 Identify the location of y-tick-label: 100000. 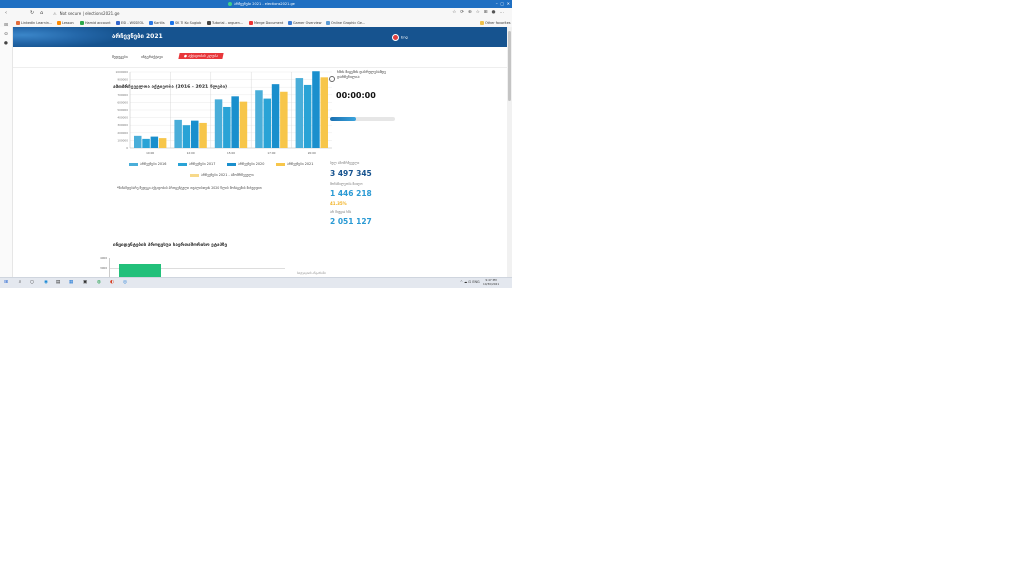
(122, 140).